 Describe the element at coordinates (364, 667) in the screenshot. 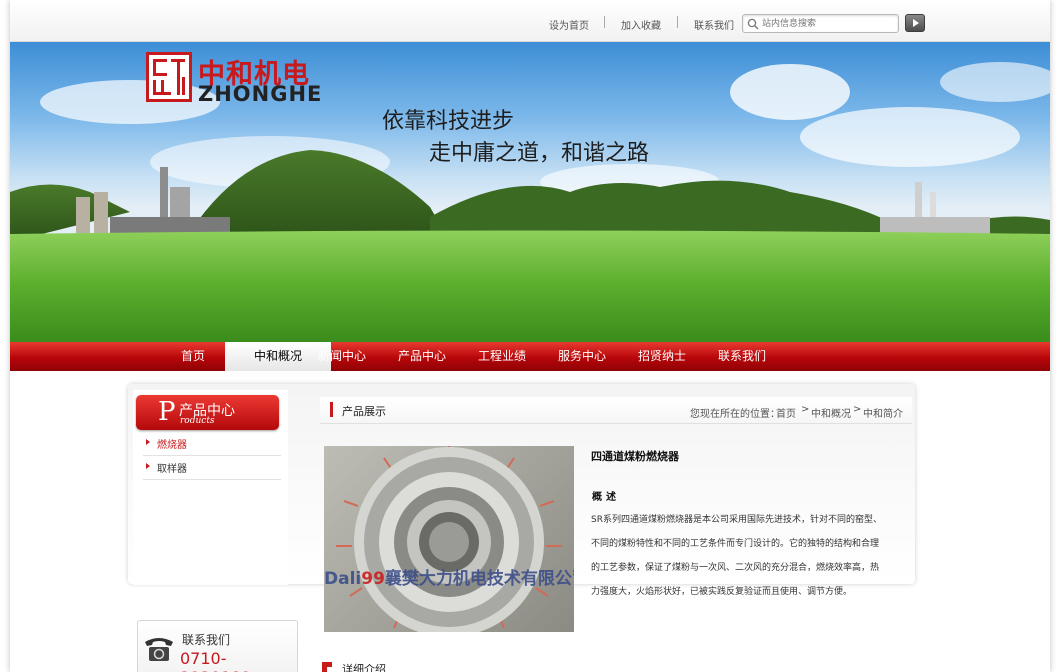

I see `detail-title: 详细介绍` at that location.